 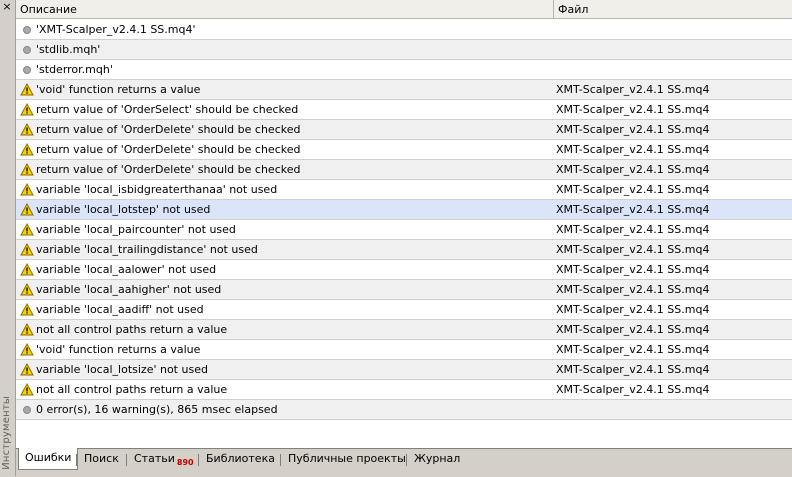 What do you see at coordinates (154, 458) in the screenshot?
I see `tab-label: Статьи` at bounding box center [154, 458].